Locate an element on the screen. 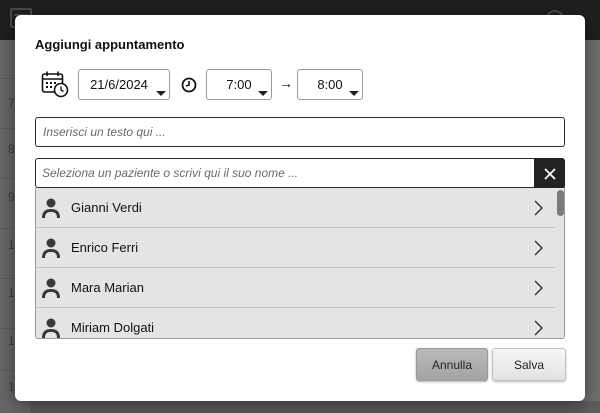  start-time-select: 7:00 is located at coordinates (239, 84).